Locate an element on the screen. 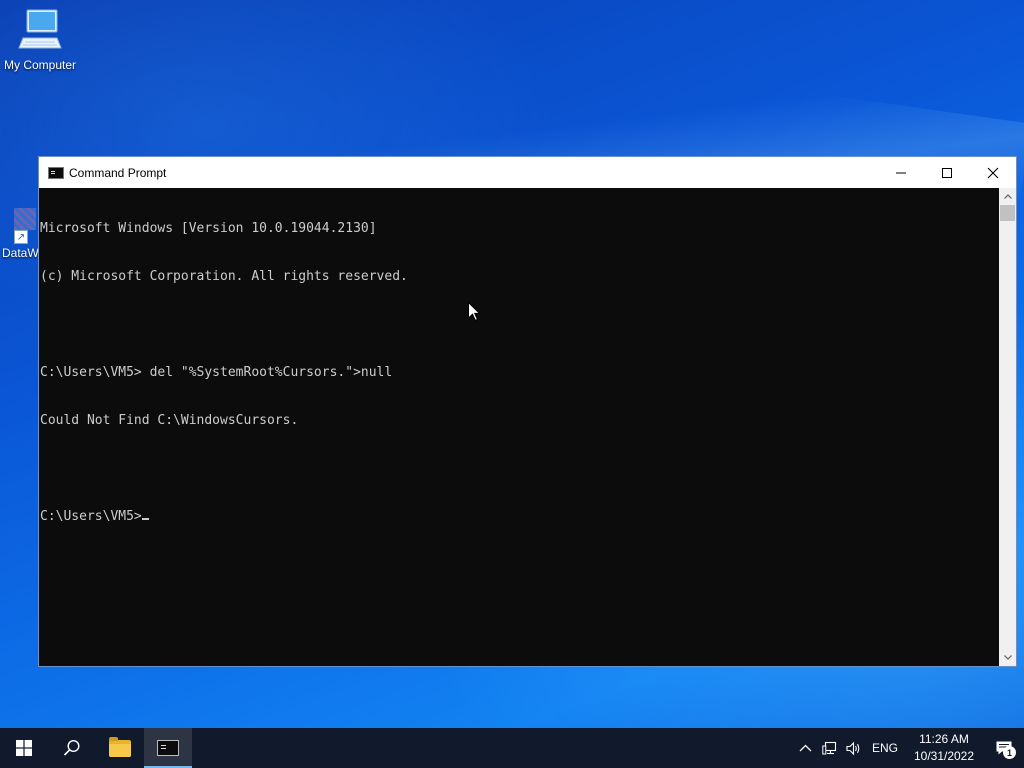 The height and width of the screenshot is (768, 1024). taskbar: ENG 11:26 AM 10/31/2022 1 is located at coordinates (512, 748).